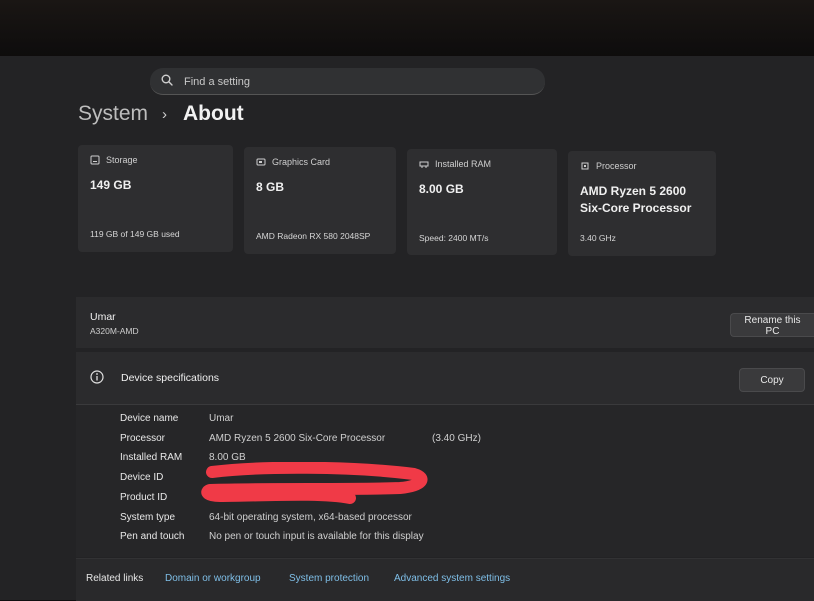 The width and height of the screenshot is (814, 601). I want to click on storage-value: 149 GB, so click(111, 185).